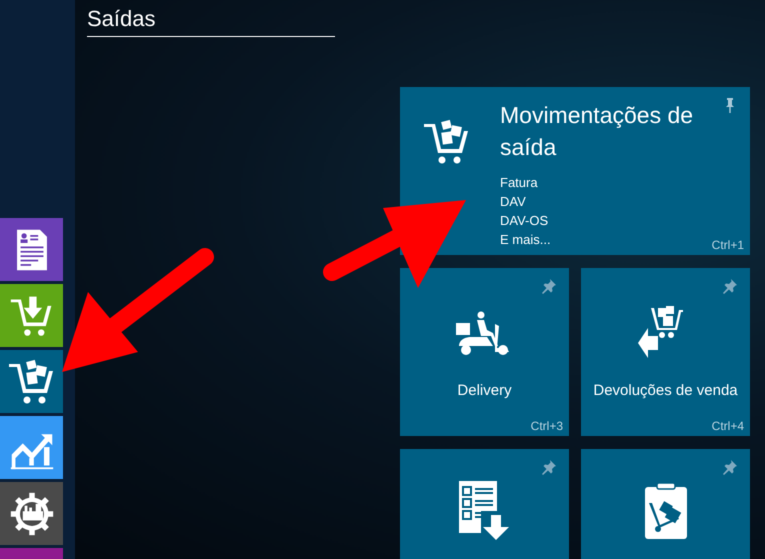 This screenshot has width=765, height=559. Describe the element at coordinates (484, 352) in the screenshot. I see `menu-tile: Delivery Ctrl+3` at that location.